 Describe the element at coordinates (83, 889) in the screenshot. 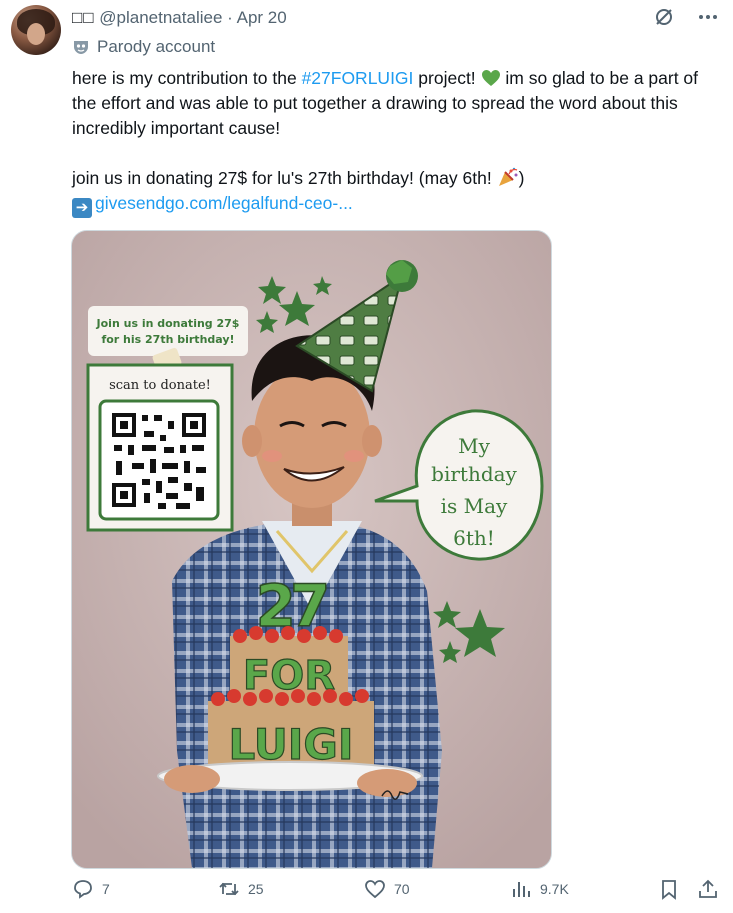

I see `reply-icon` at that location.